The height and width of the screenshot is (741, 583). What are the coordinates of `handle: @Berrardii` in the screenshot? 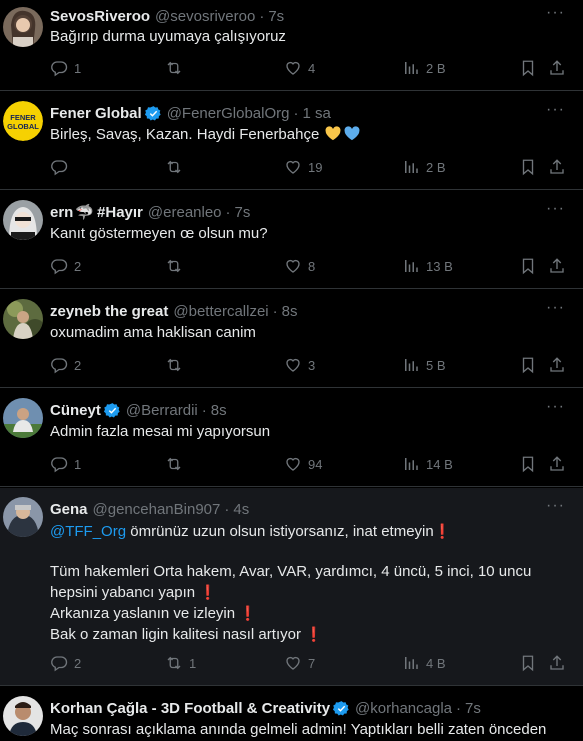 It's located at (162, 410).